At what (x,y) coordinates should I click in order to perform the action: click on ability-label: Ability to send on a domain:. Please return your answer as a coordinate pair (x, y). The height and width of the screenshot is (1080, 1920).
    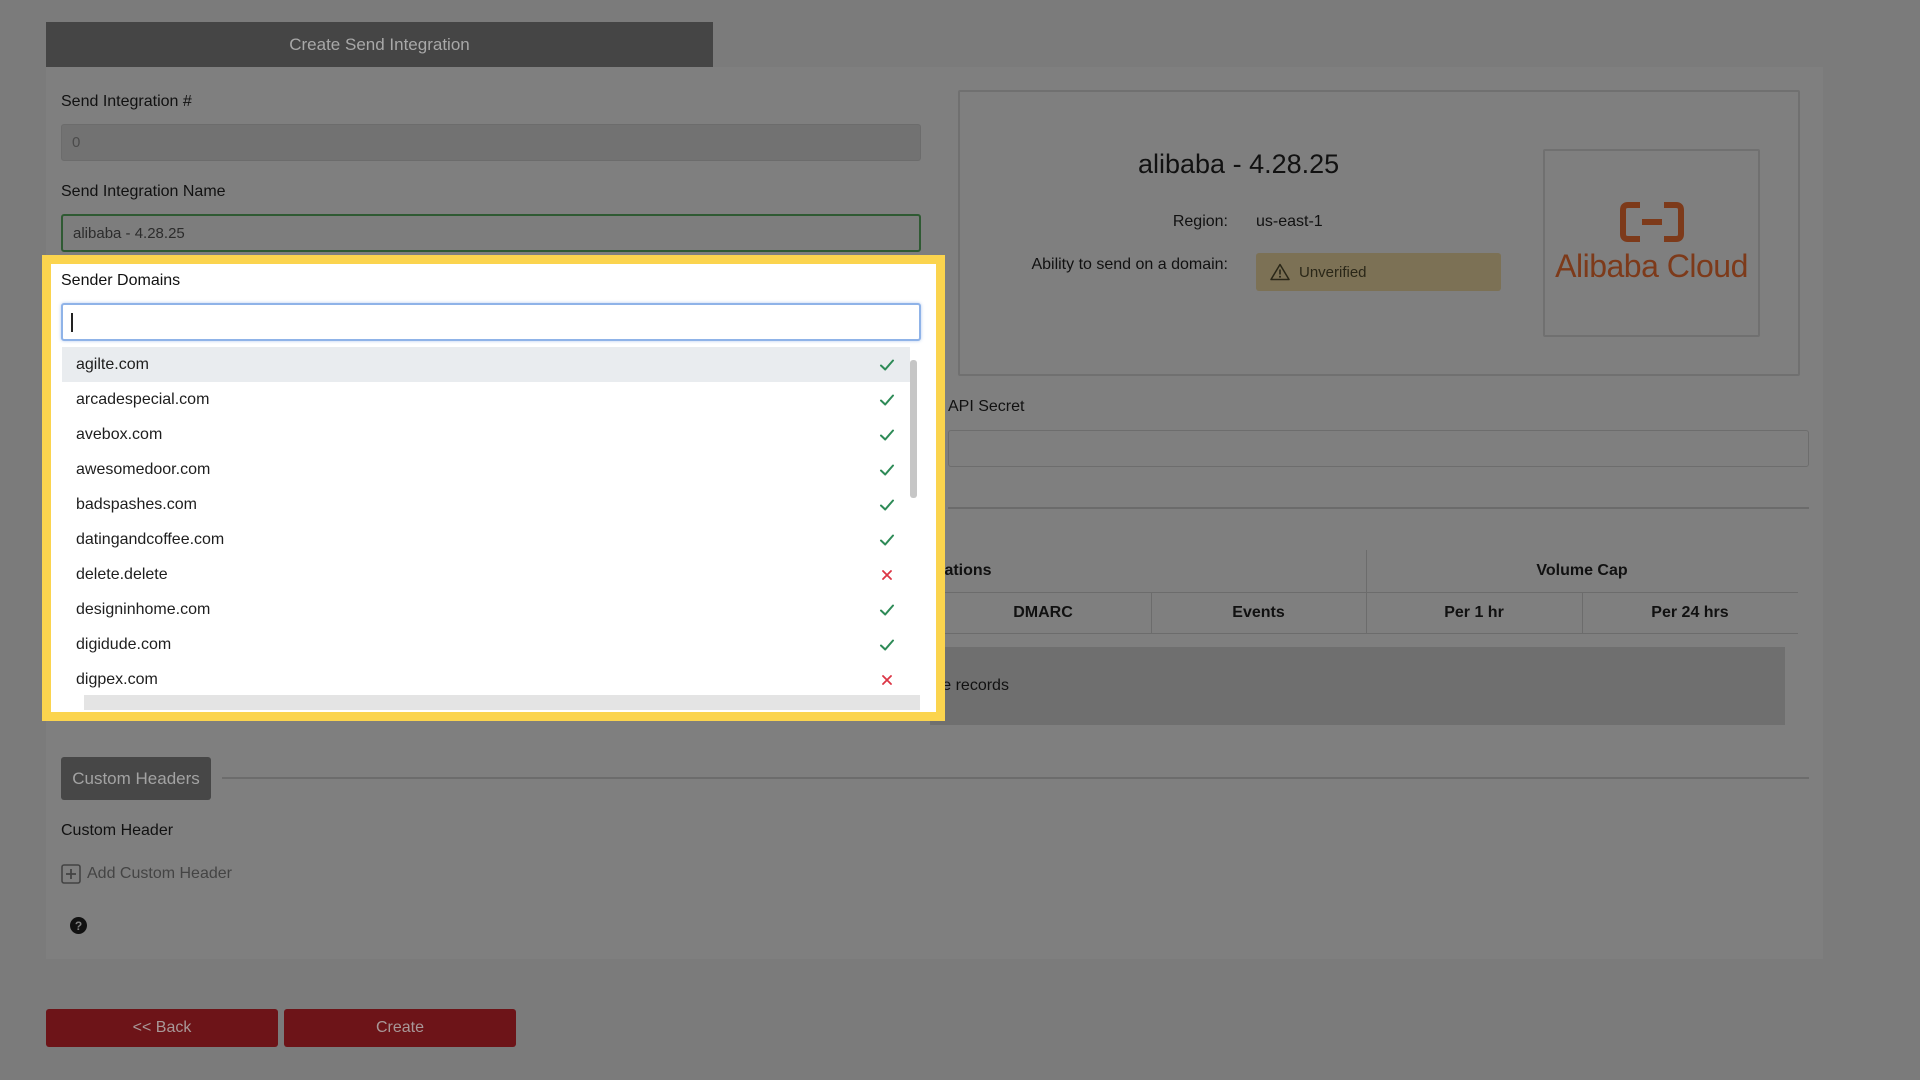
    Looking at the image, I should click on (1129, 264).